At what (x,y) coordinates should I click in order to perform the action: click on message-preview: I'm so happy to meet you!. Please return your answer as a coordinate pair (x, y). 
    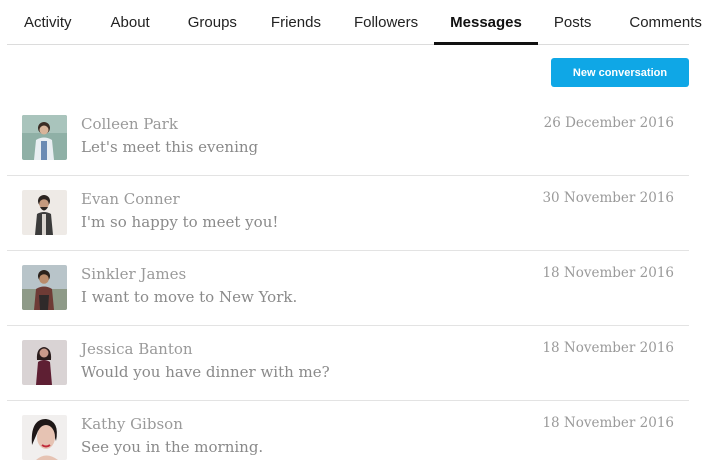
    Looking at the image, I should click on (180, 222).